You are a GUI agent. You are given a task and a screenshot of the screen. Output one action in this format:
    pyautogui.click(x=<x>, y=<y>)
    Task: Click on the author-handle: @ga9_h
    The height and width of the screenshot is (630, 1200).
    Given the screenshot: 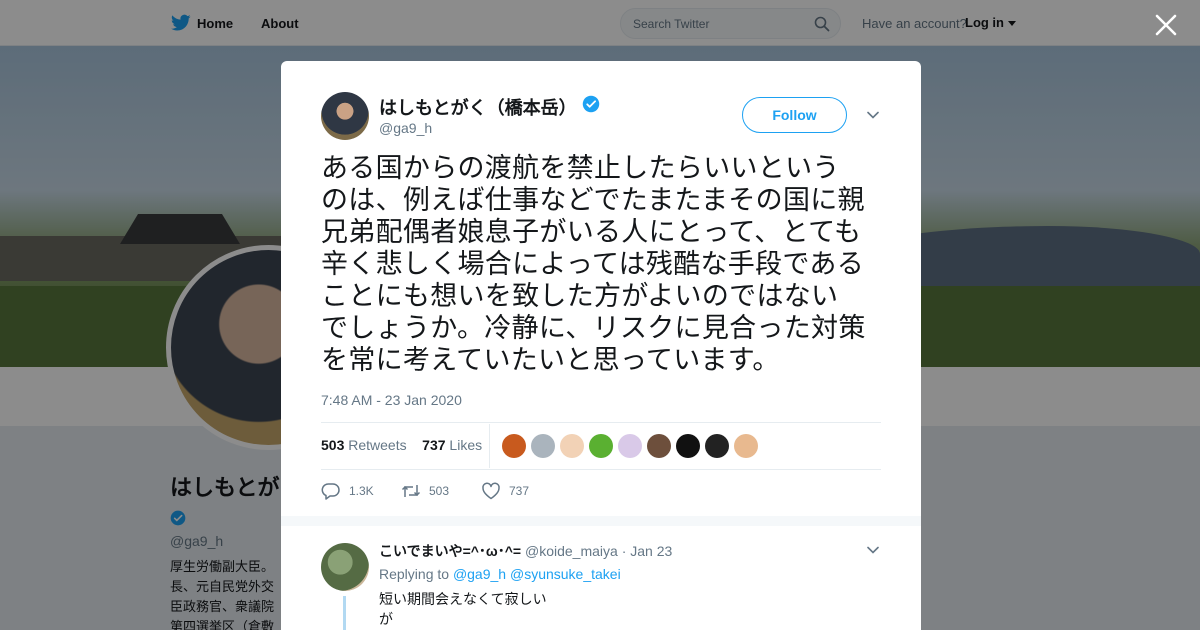 What is the action you would take?
    pyautogui.click(x=405, y=128)
    